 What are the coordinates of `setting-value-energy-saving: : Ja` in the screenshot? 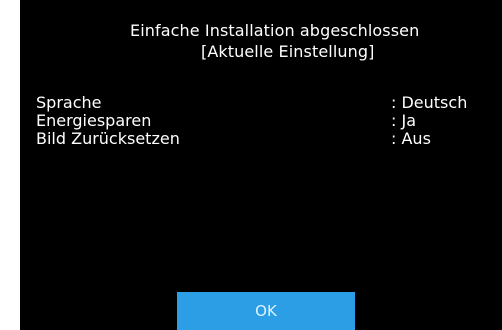 It's located at (403, 120).